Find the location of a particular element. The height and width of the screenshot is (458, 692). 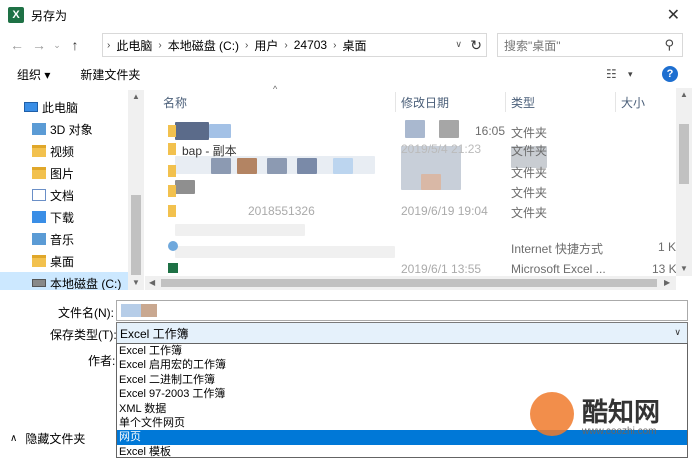

column-header-name: 名称 is located at coordinates (175, 102).